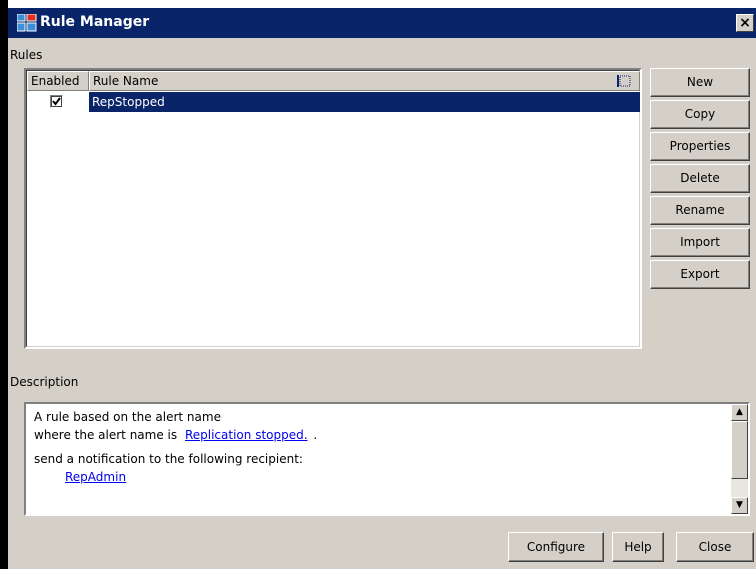  I want to click on description-line2-suffix: ., so click(315, 435).